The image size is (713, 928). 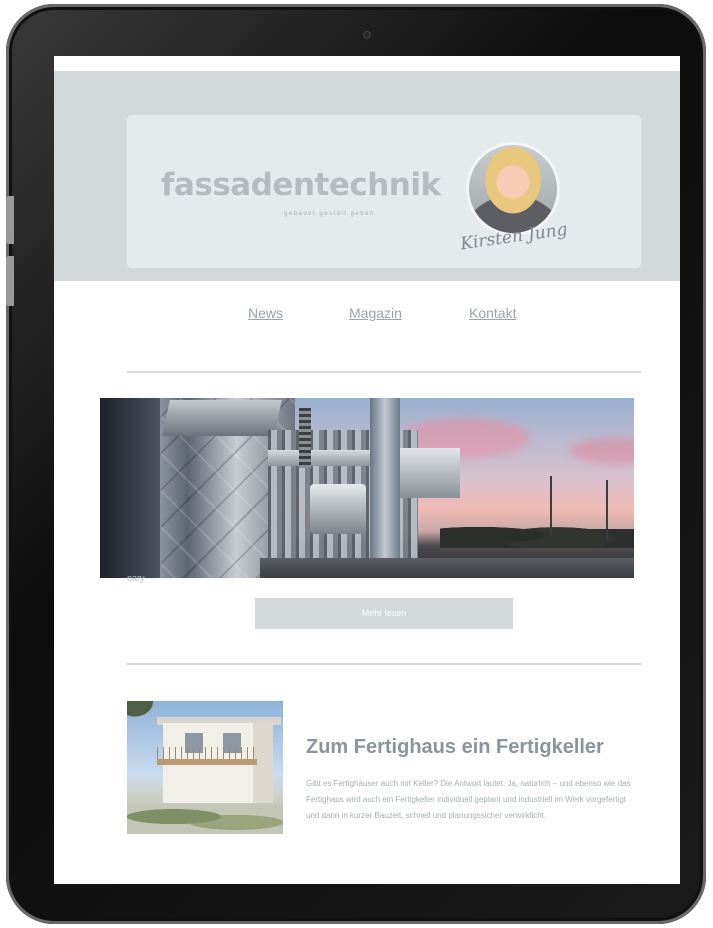 I want to click on article-title: Zum Fertighaus ein Fertigkeller, so click(x=455, y=747).